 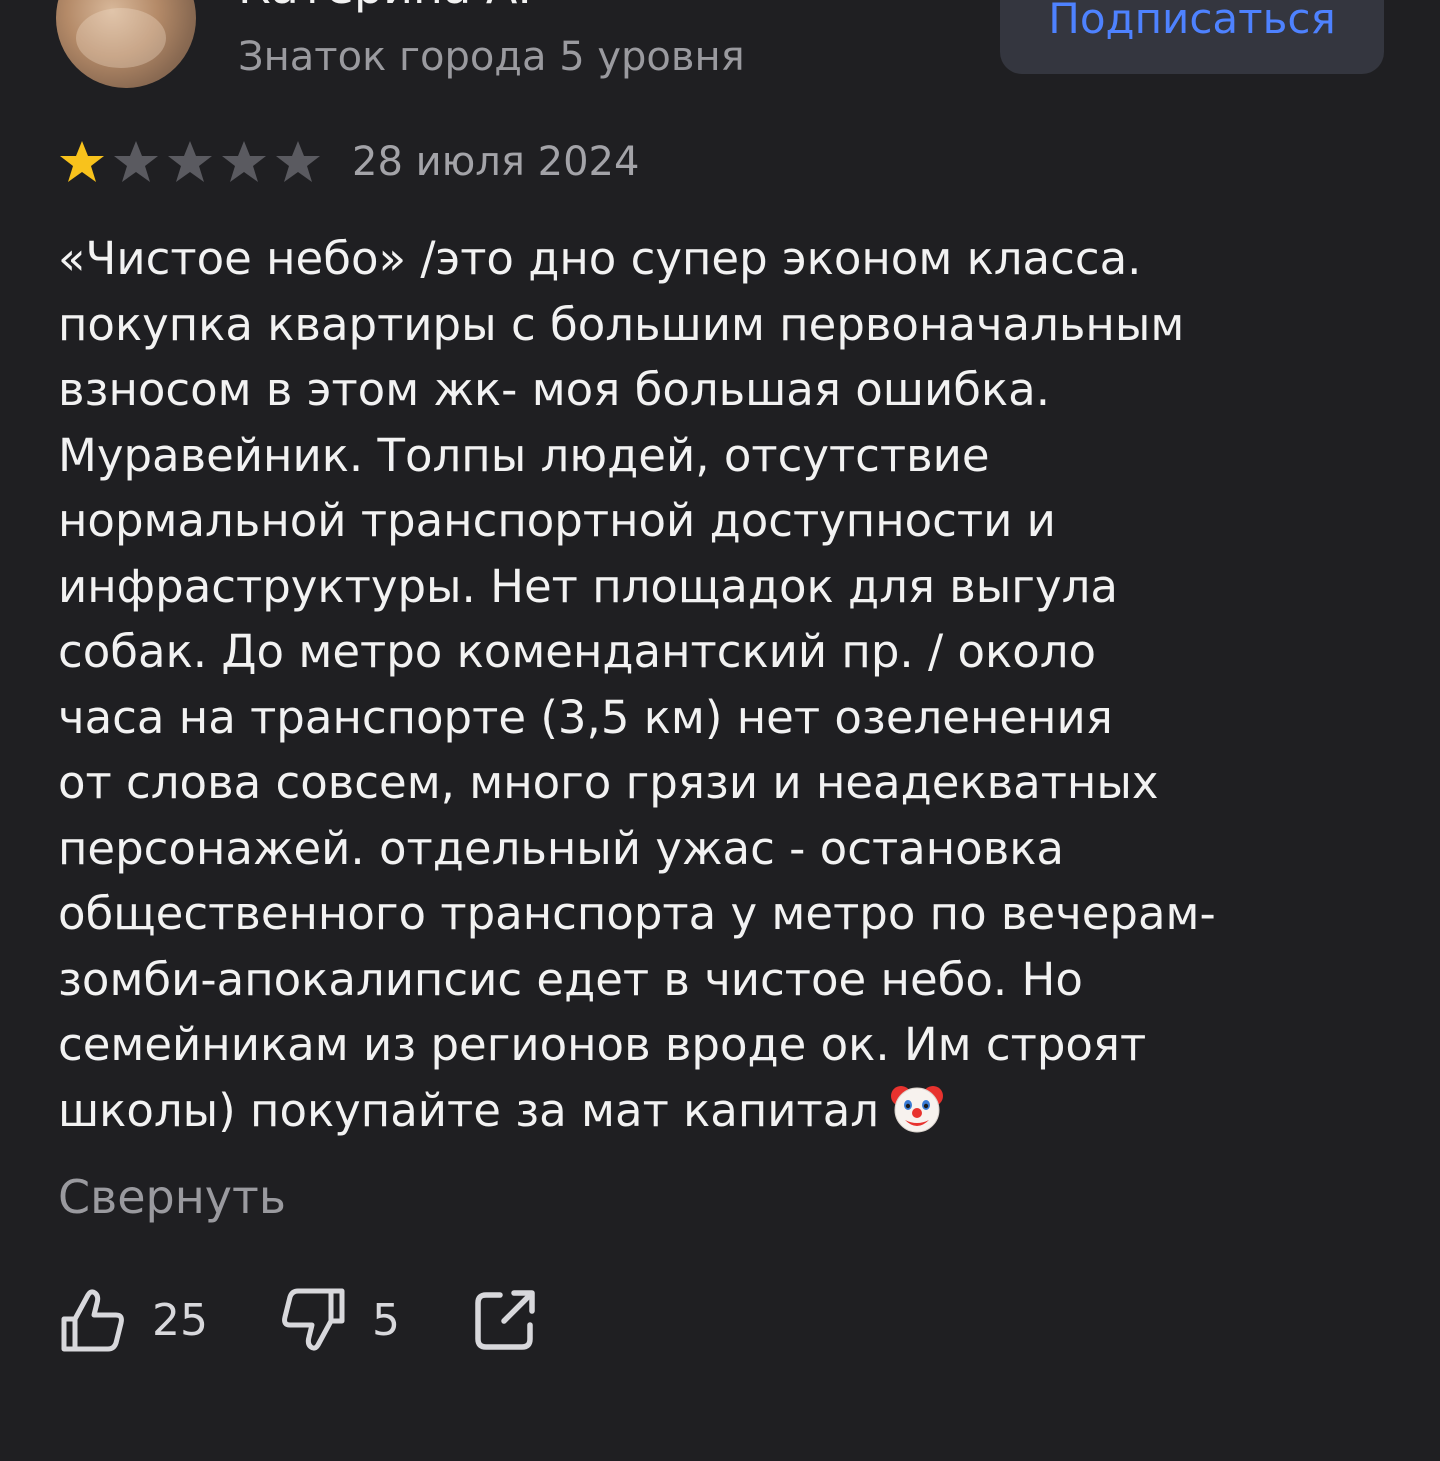 I want to click on review-actions: 25 5, so click(x=299, y=1320).